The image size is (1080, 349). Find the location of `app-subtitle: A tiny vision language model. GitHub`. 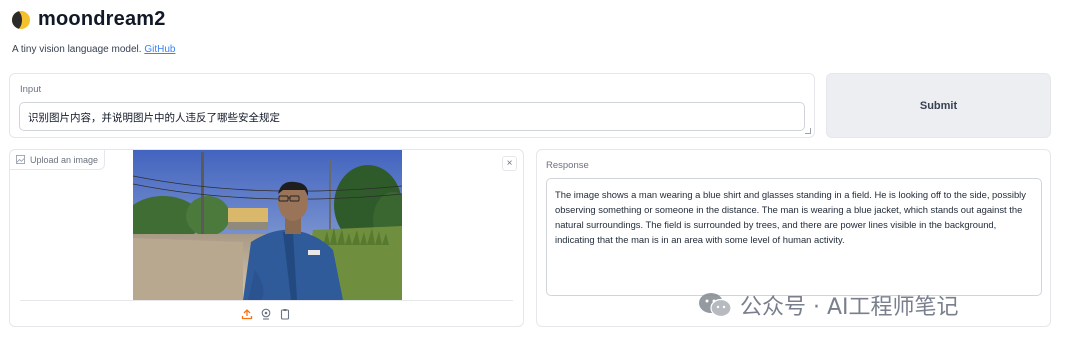

app-subtitle: A tiny vision language model. GitHub is located at coordinates (93, 49).